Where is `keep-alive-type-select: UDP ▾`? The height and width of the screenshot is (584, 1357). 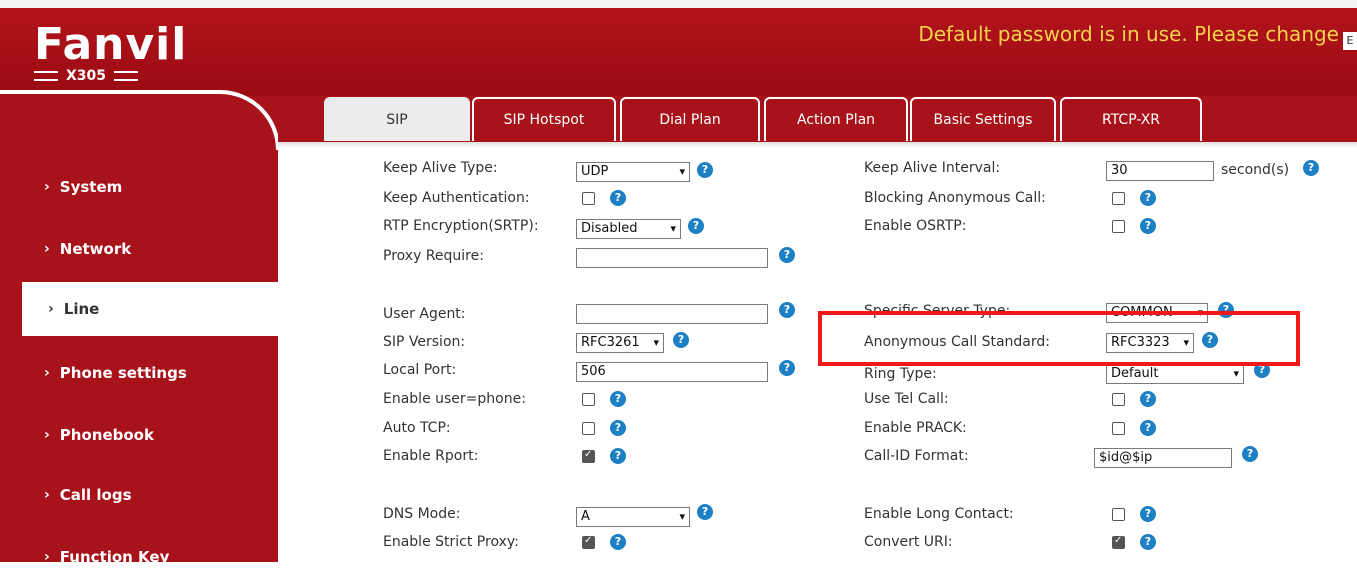
keep-alive-type-select: UDP ▾ is located at coordinates (633, 172).